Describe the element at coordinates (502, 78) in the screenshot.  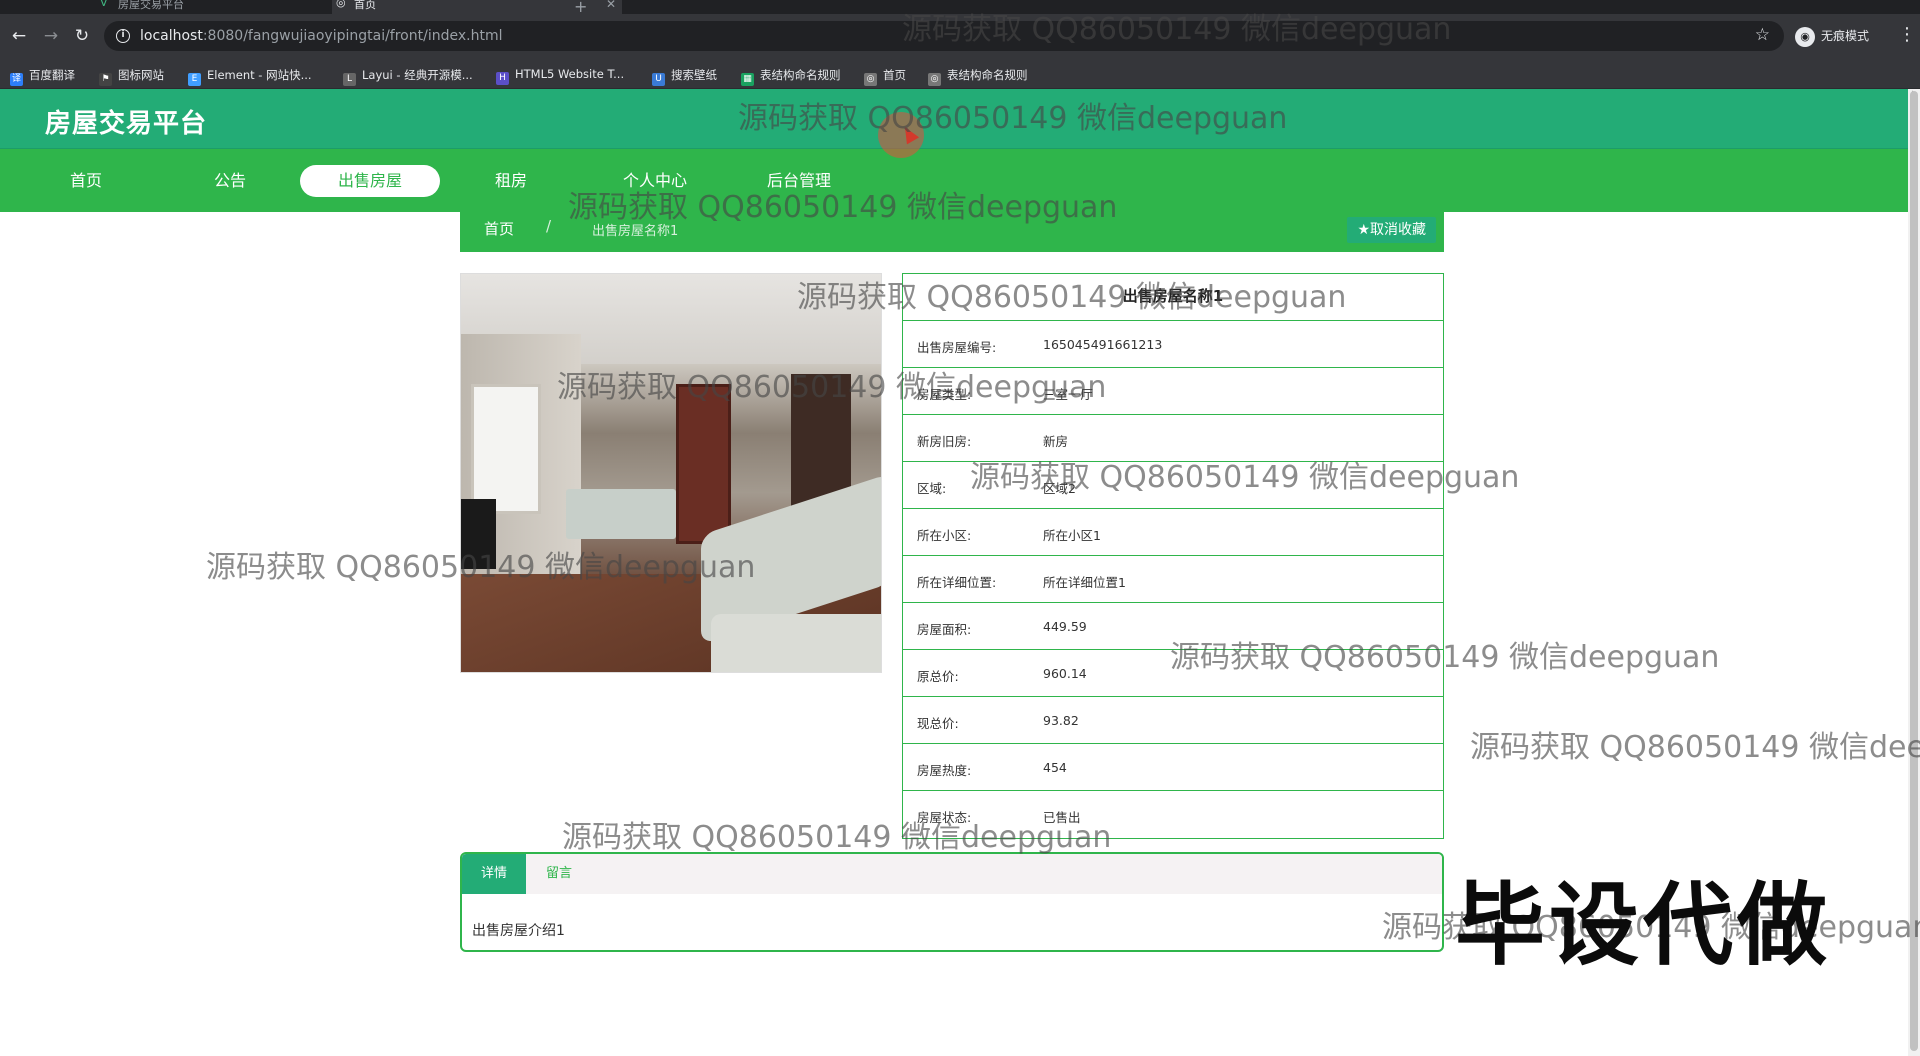
I see `html5-icon: H` at that location.